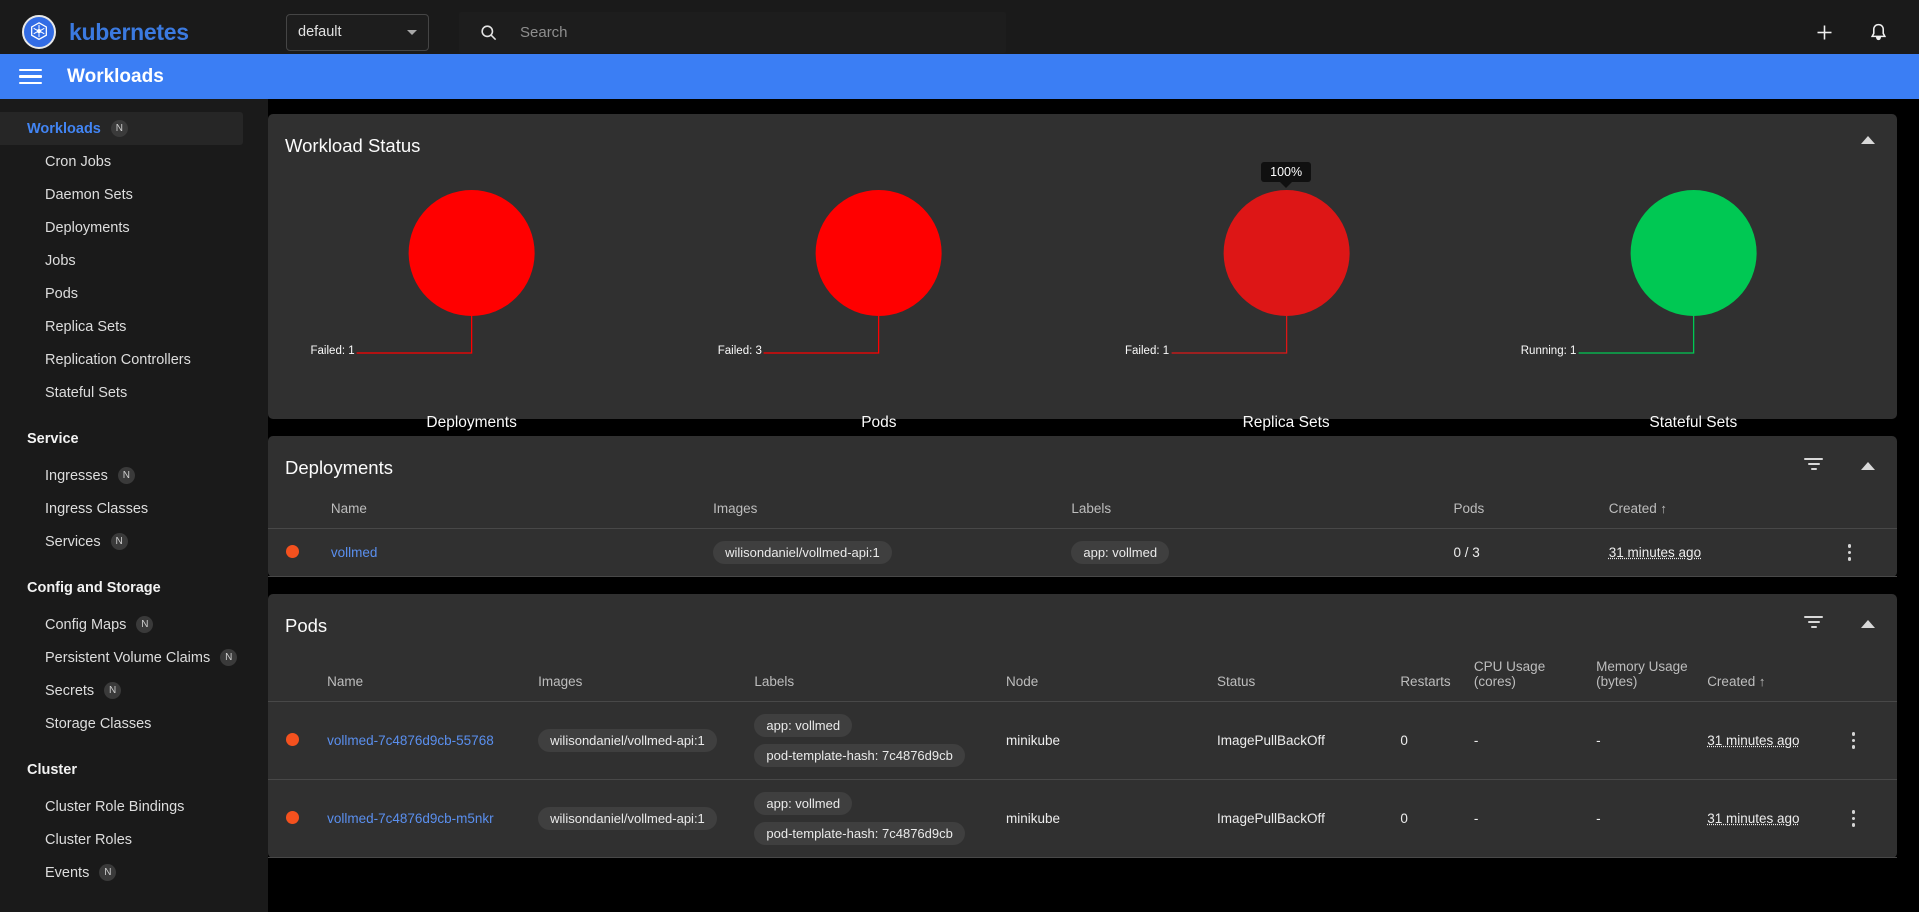 Image resolution: width=1919 pixels, height=912 pixels. What do you see at coordinates (1429, 818) in the screenshot?
I see `cell-restarts: 0` at bounding box center [1429, 818].